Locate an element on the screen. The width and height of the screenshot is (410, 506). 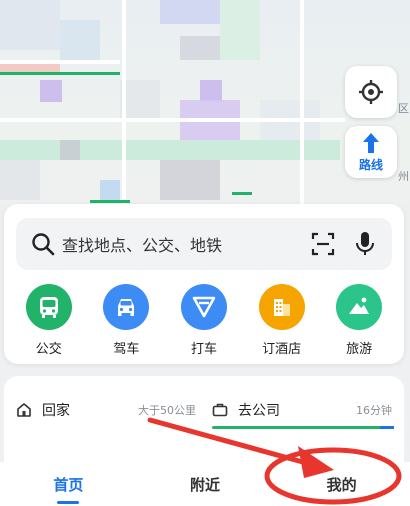
go-home-item: 回家 大于50公里 is located at coordinates (106, 410).